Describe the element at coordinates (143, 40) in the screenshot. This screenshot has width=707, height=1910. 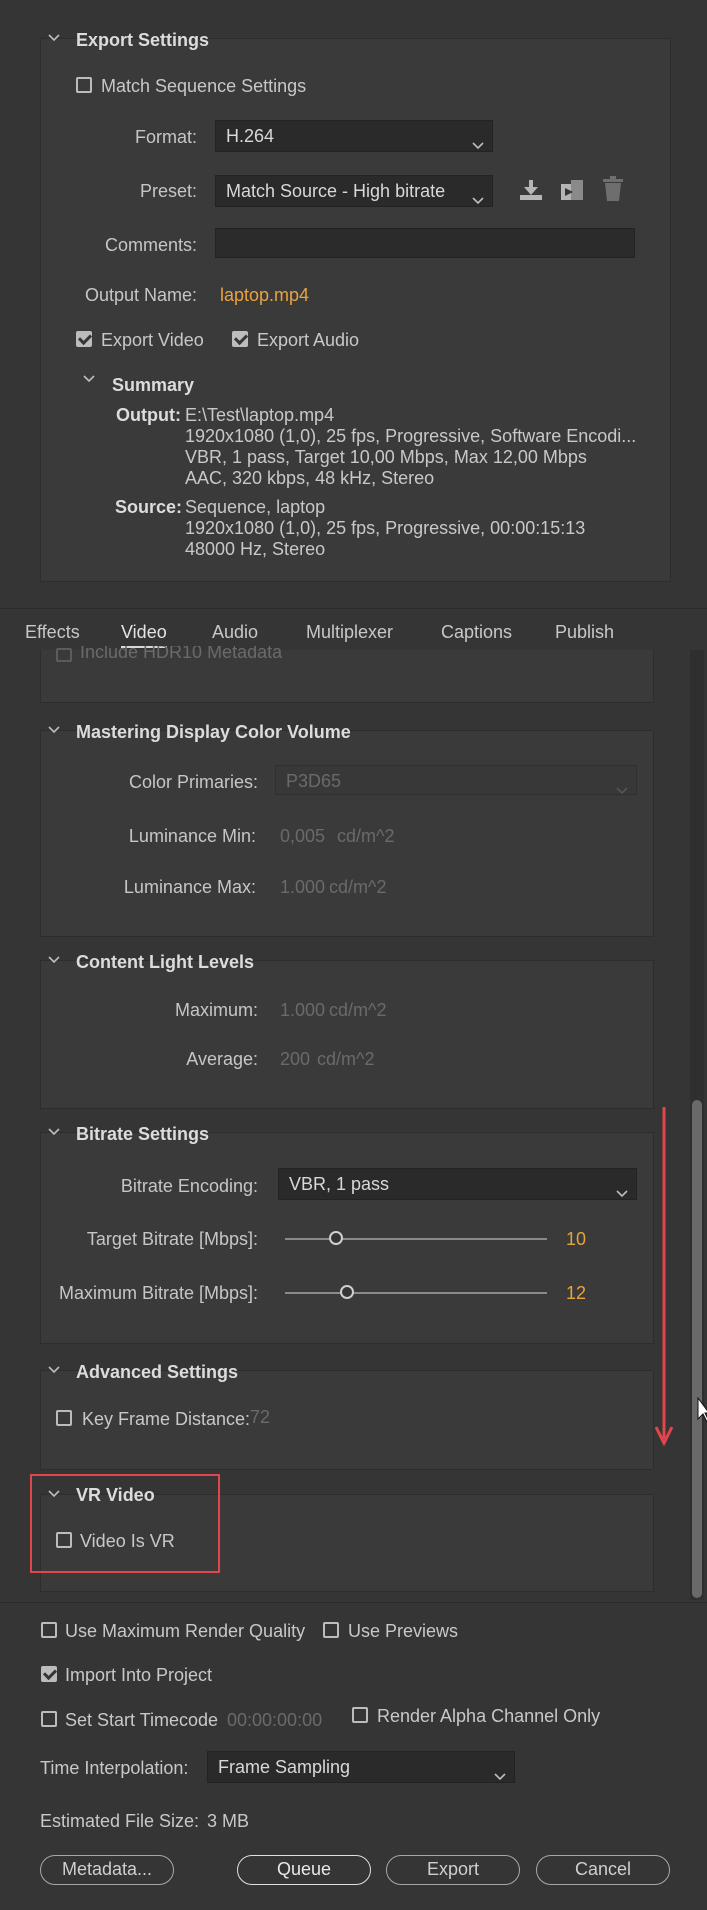
I see `export-settings-title: Export Settings` at that location.